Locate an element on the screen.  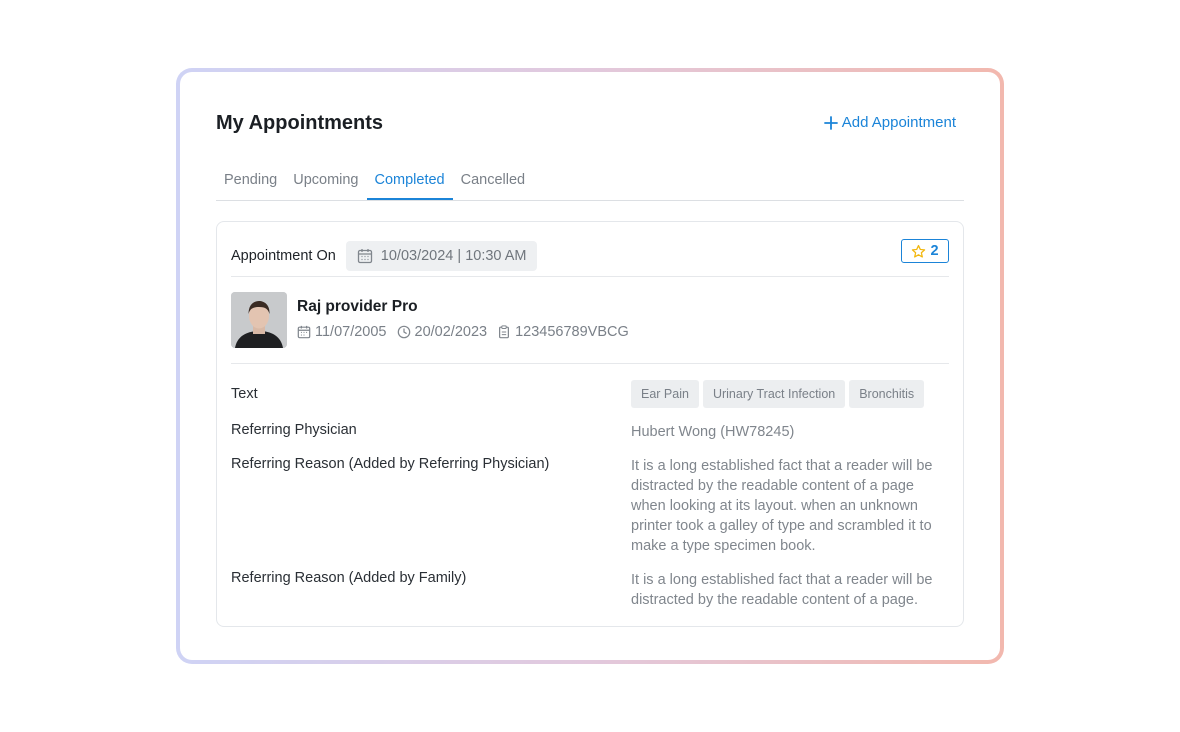
status-tabs: Pending Upcoming Completed Cancelled is located at coordinates (590, 184).